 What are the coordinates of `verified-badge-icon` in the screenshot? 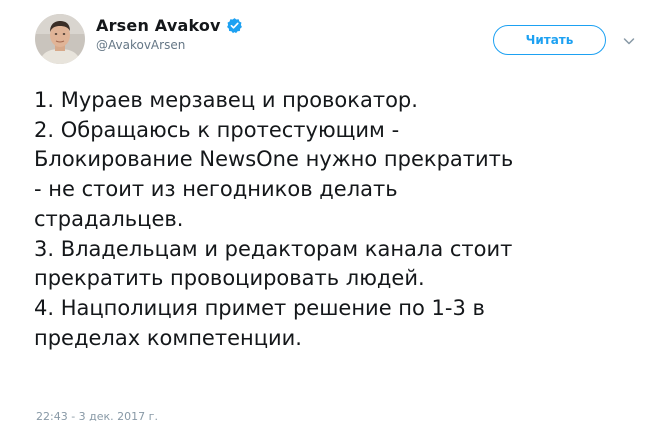 It's located at (234, 25).